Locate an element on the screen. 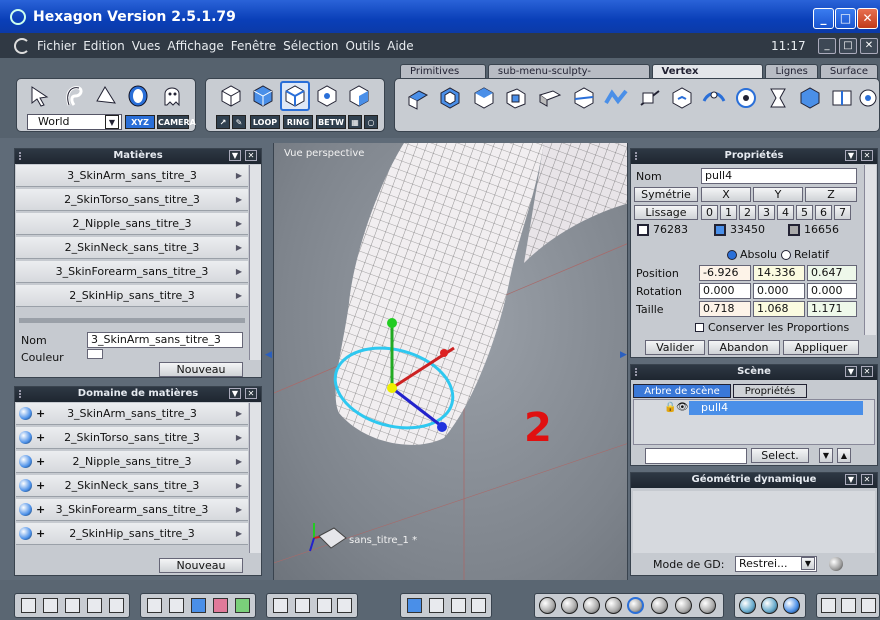  smooth-sphere-icon is located at coordinates (613, 605).